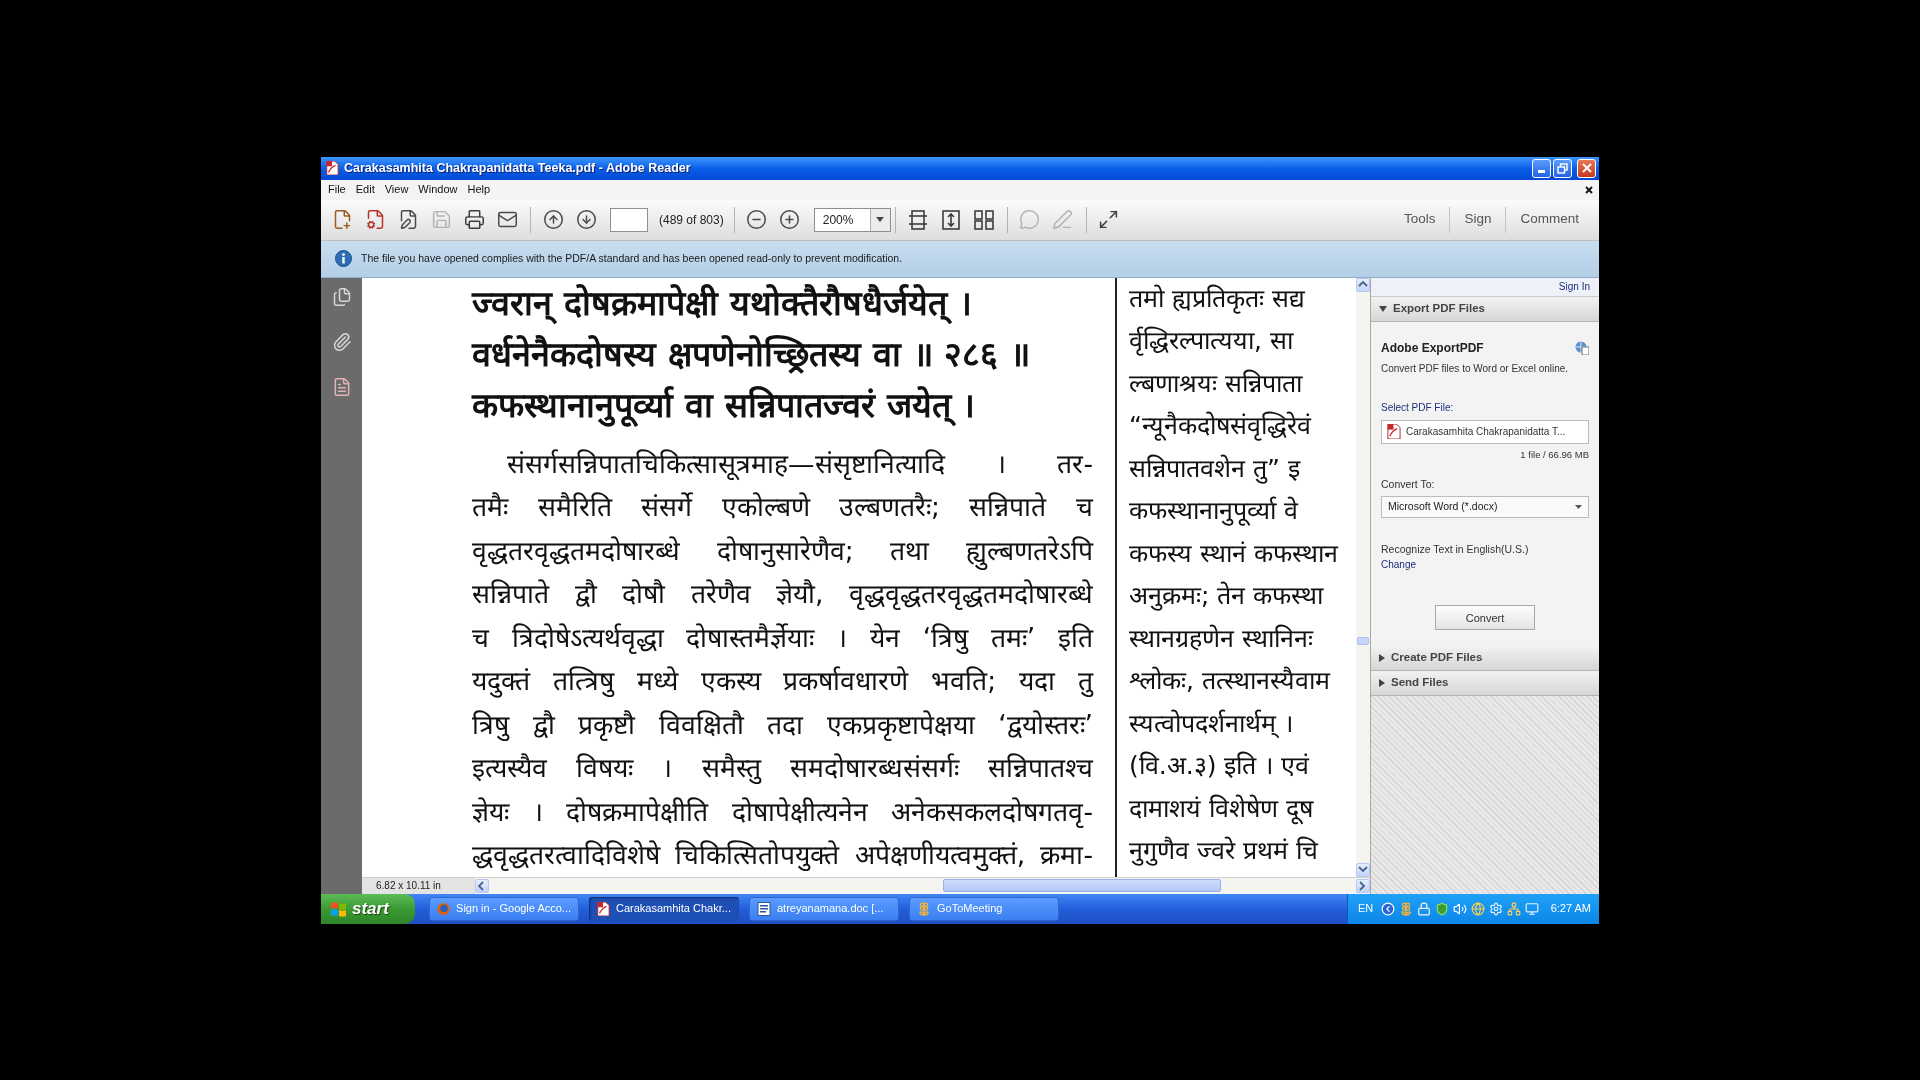 The height and width of the screenshot is (1080, 1920). Describe the element at coordinates (1485, 683) in the screenshot. I see `section-header: Send Files` at that location.